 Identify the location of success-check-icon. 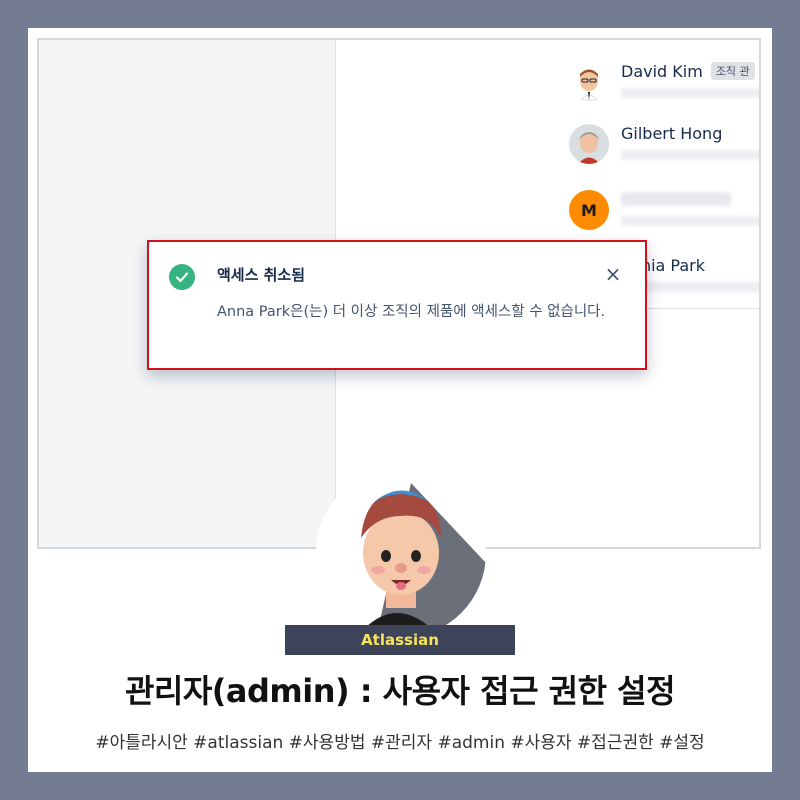
(182, 277).